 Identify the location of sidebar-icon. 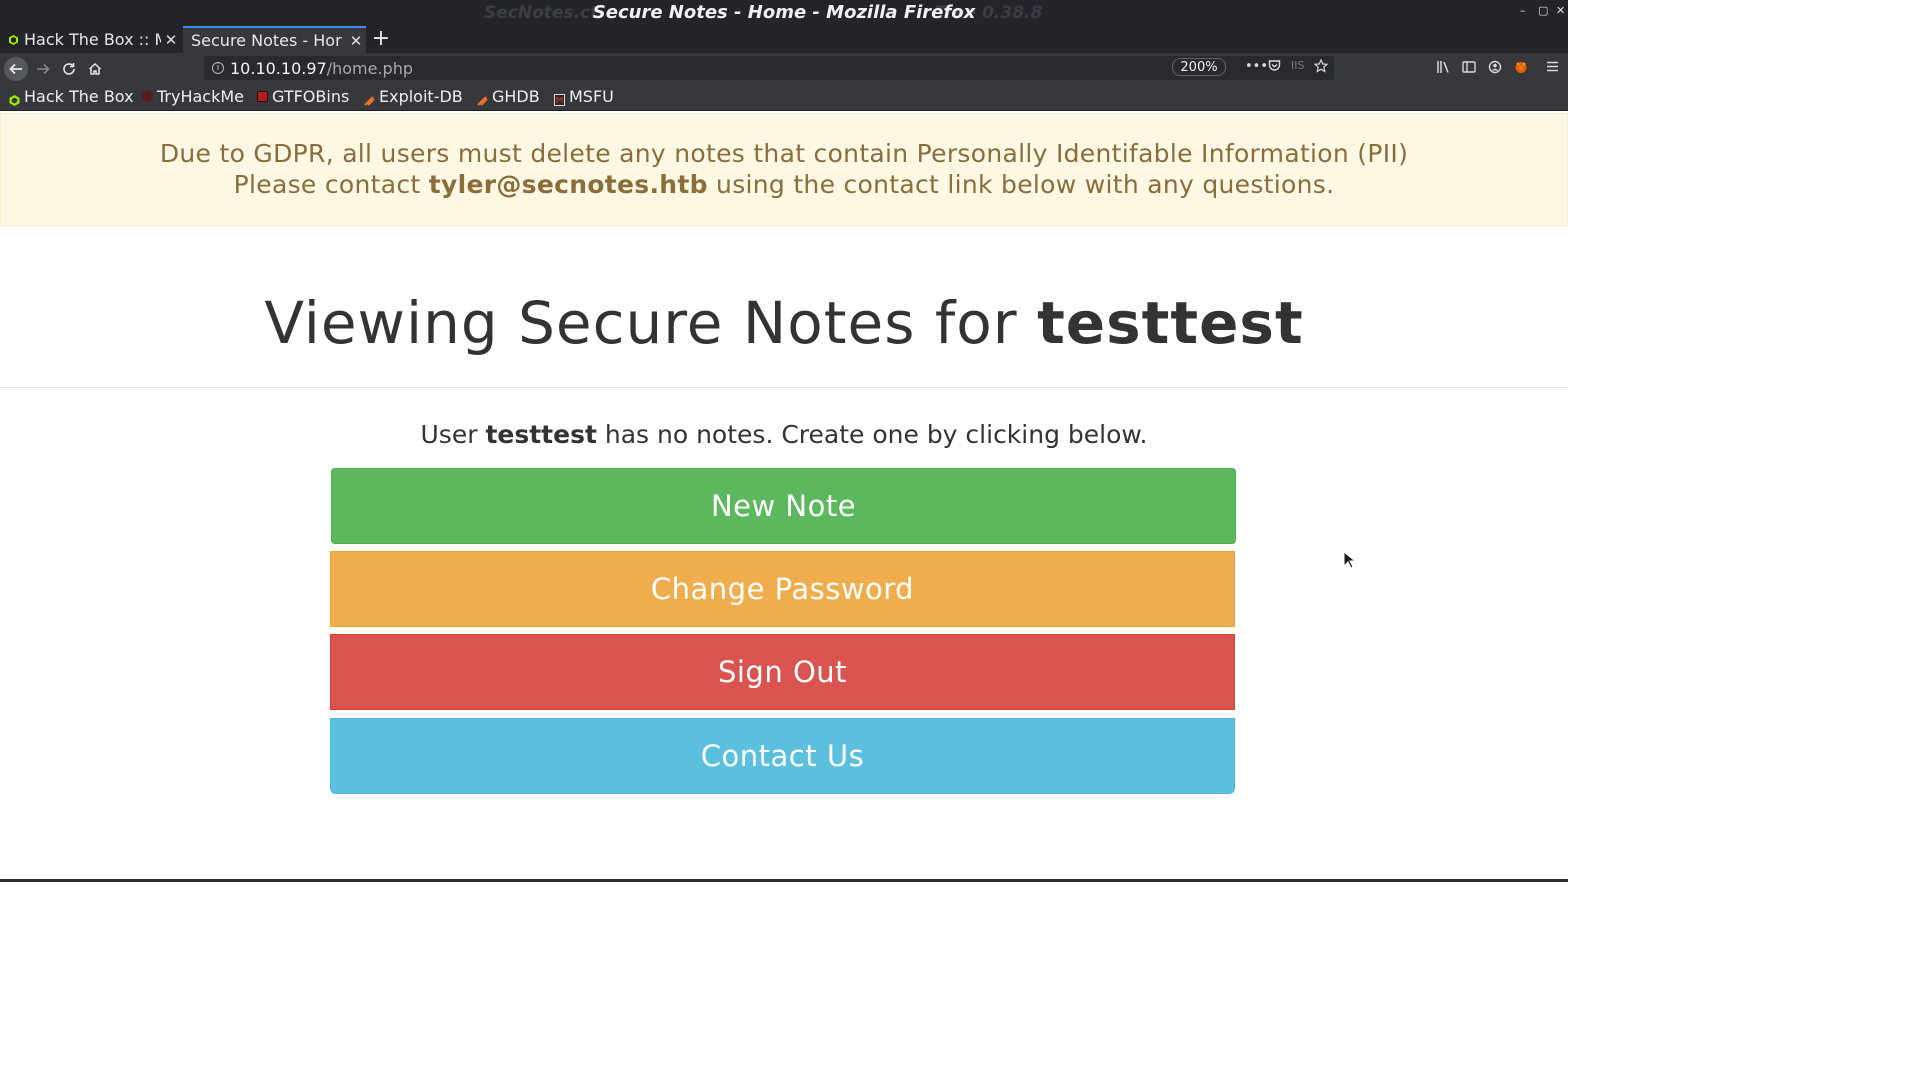
(1469, 69).